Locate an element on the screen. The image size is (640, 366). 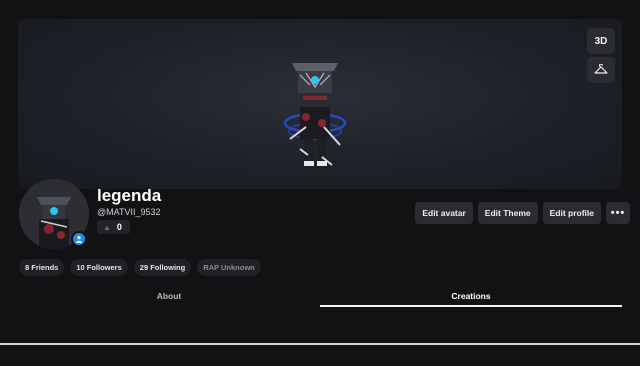
profile-actions: Edit avatar Edit Theme Edit profile ••• is located at coordinates (522, 213).